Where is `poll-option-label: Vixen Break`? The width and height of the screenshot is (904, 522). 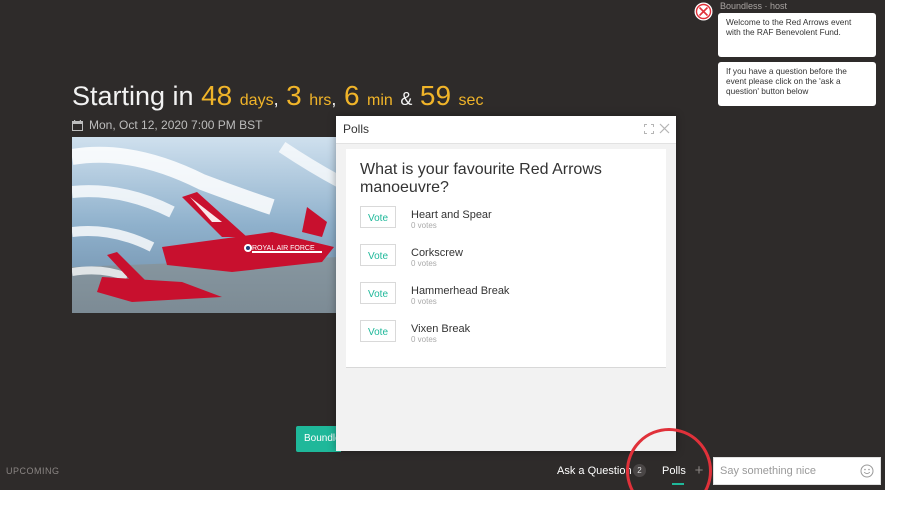 poll-option-label: Vixen Break is located at coordinates (441, 329).